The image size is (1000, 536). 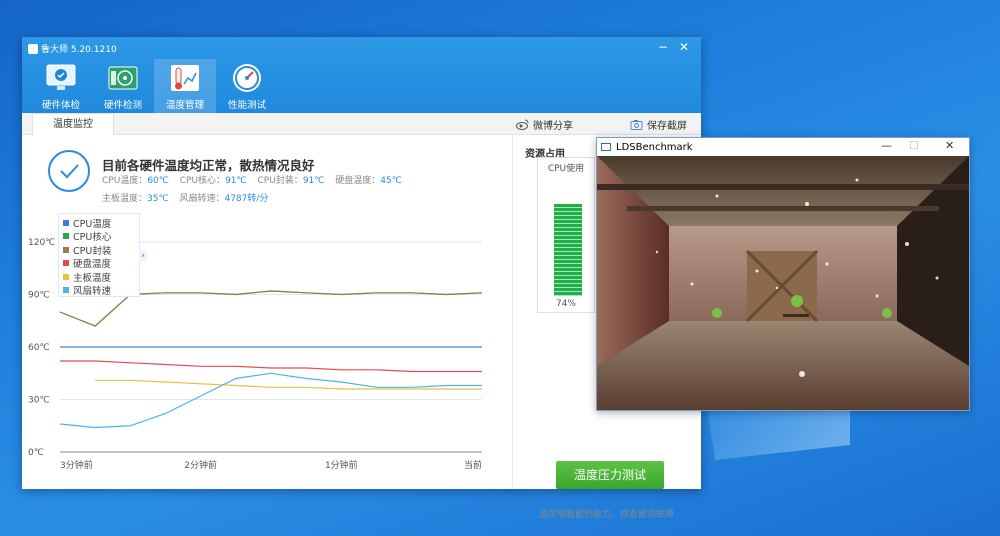 I want to click on weibo-share-button: 微博分享, so click(x=544, y=124).